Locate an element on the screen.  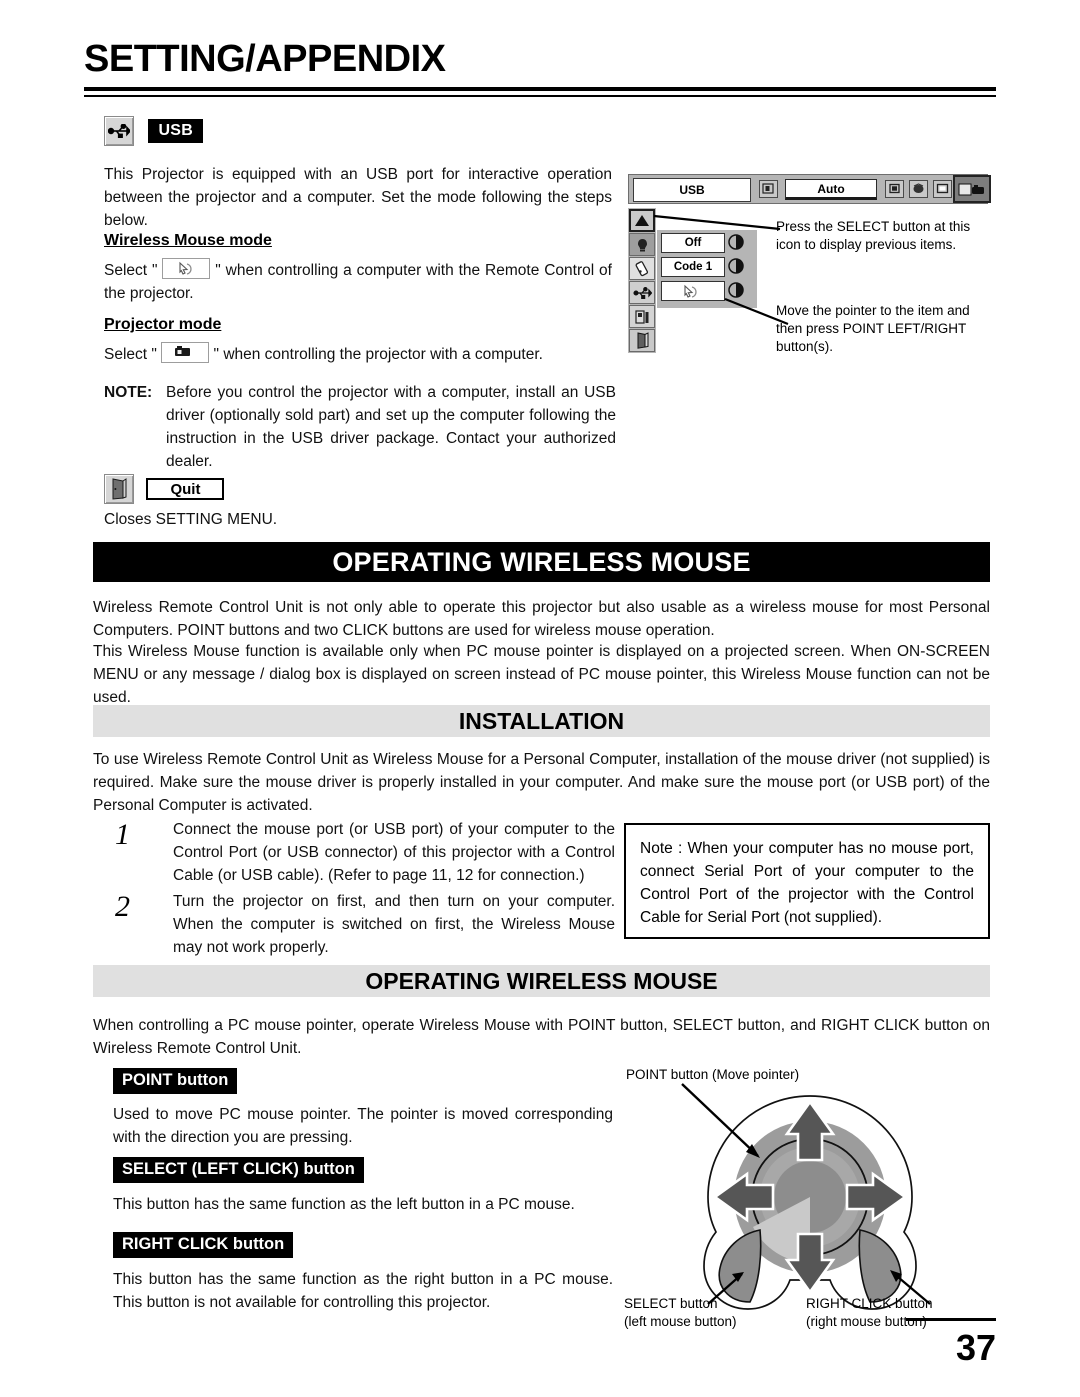
pc-adjust-icon is located at coordinates (942, 189).